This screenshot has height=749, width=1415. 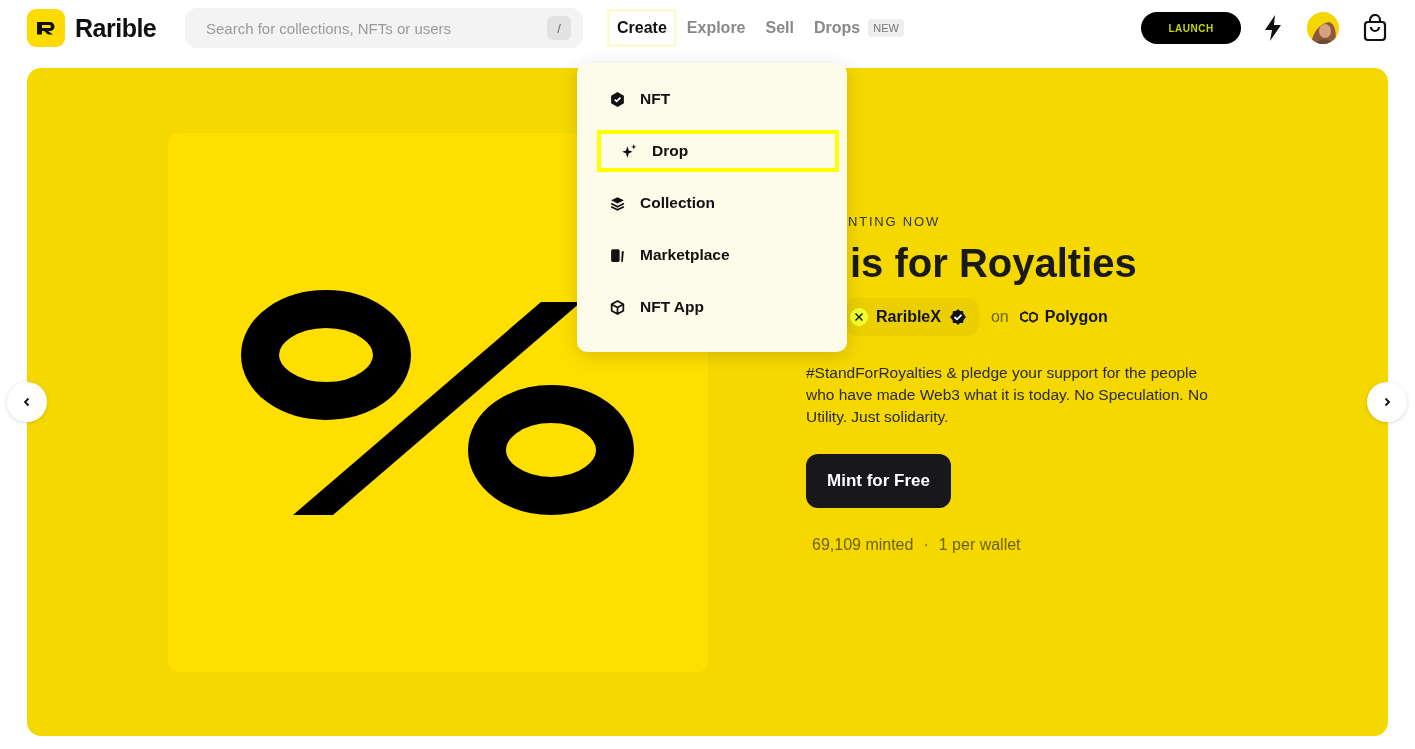 What do you see at coordinates (718, 151) in the screenshot?
I see `menu-item: Drop` at bounding box center [718, 151].